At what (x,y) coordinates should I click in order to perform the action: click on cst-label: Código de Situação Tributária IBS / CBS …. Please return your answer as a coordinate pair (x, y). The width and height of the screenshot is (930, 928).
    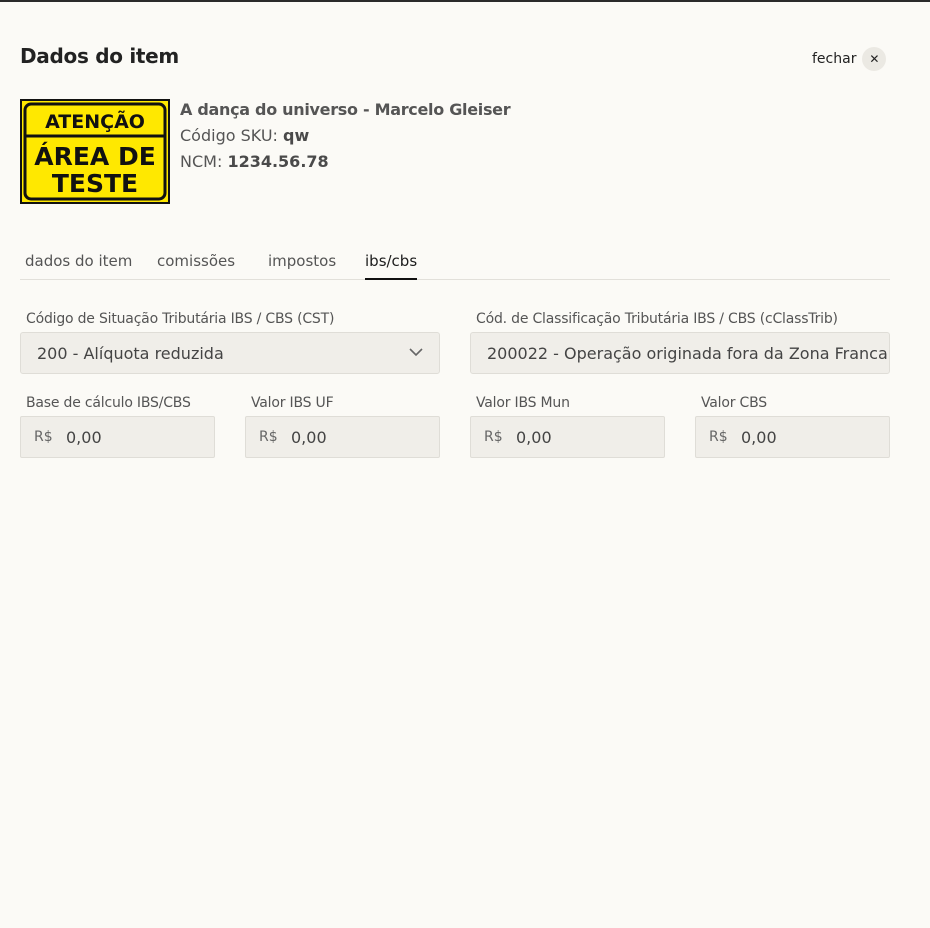
    Looking at the image, I should click on (180, 319).